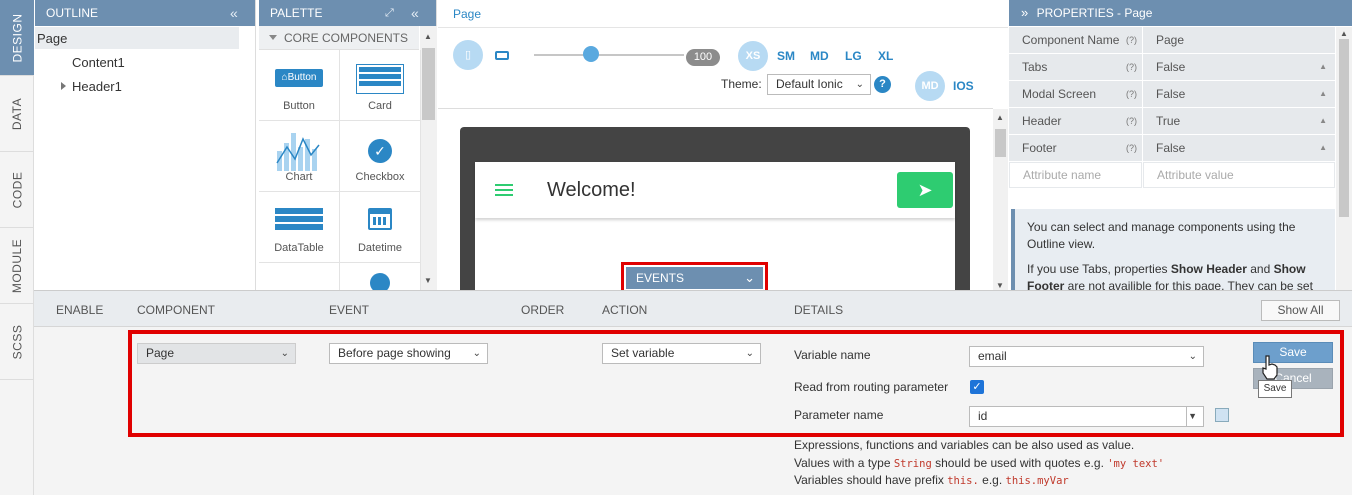 The width and height of the screenshot is (1352, 495). What do you see at coordinates (660, 278) in the screenshot?
I see `events-tab-label: EVENTS` at bounding box center [660, 278].